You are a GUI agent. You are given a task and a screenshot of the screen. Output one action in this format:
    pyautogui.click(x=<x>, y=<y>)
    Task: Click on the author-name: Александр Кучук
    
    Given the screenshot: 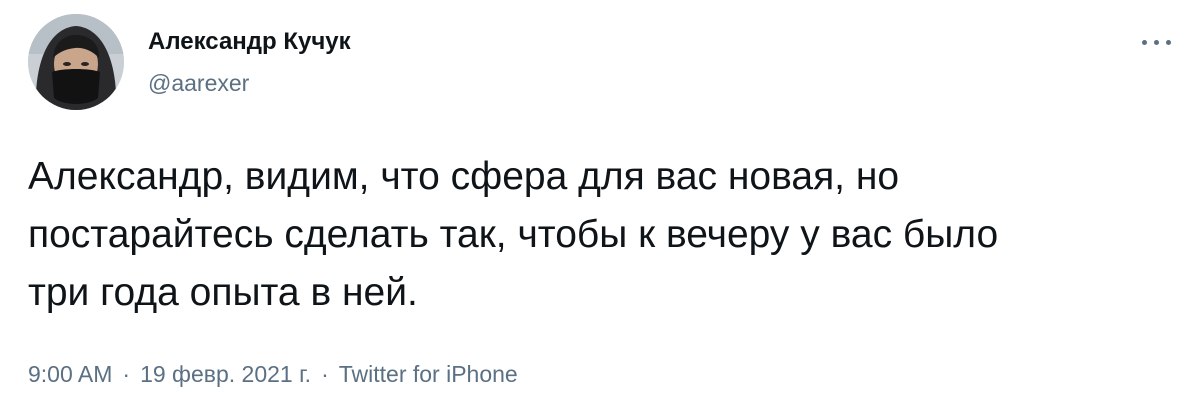 What is the action you would take?
    pyautogui.click(x=249, y=42)
    